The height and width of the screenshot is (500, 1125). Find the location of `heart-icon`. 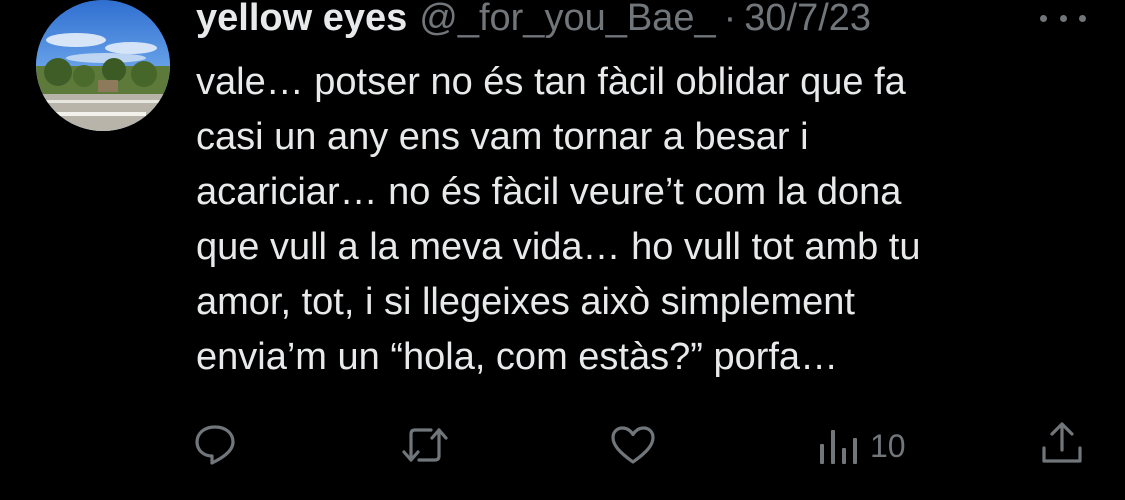

heart-icon is located at coordinates (633, 445).